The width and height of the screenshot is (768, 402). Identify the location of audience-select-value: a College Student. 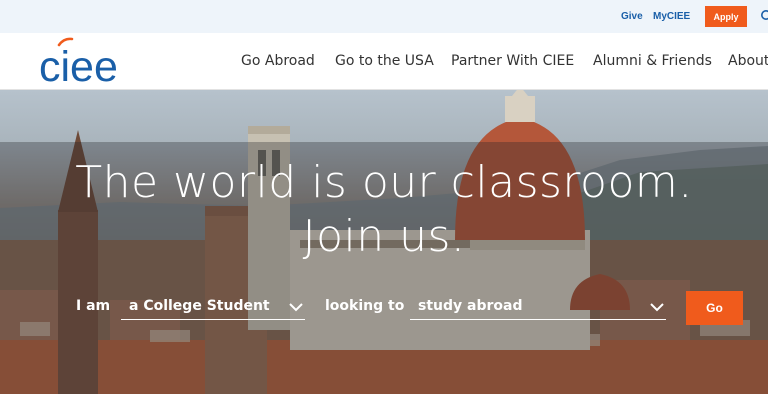
(199, 306).